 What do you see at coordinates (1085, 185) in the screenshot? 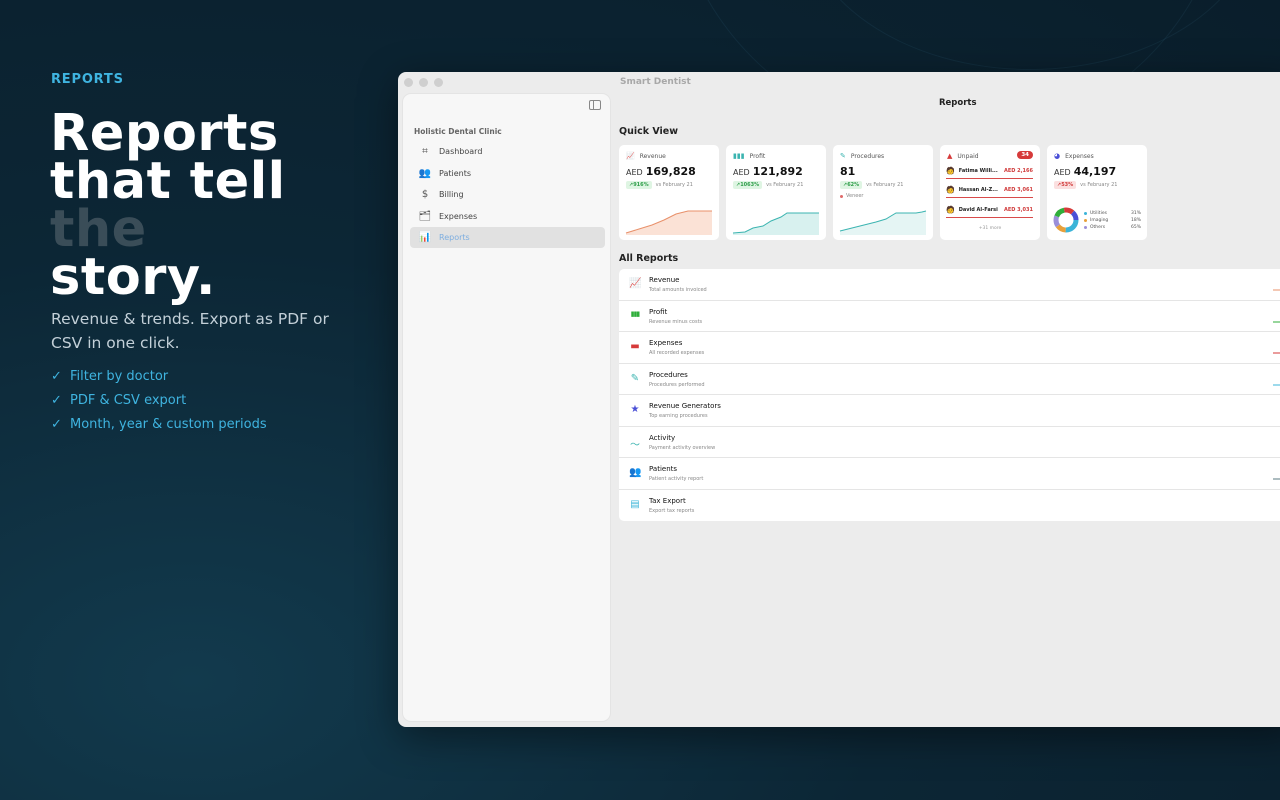
I see `card-change: ↗53% vs February 21` at bounding box center [1085, 185].